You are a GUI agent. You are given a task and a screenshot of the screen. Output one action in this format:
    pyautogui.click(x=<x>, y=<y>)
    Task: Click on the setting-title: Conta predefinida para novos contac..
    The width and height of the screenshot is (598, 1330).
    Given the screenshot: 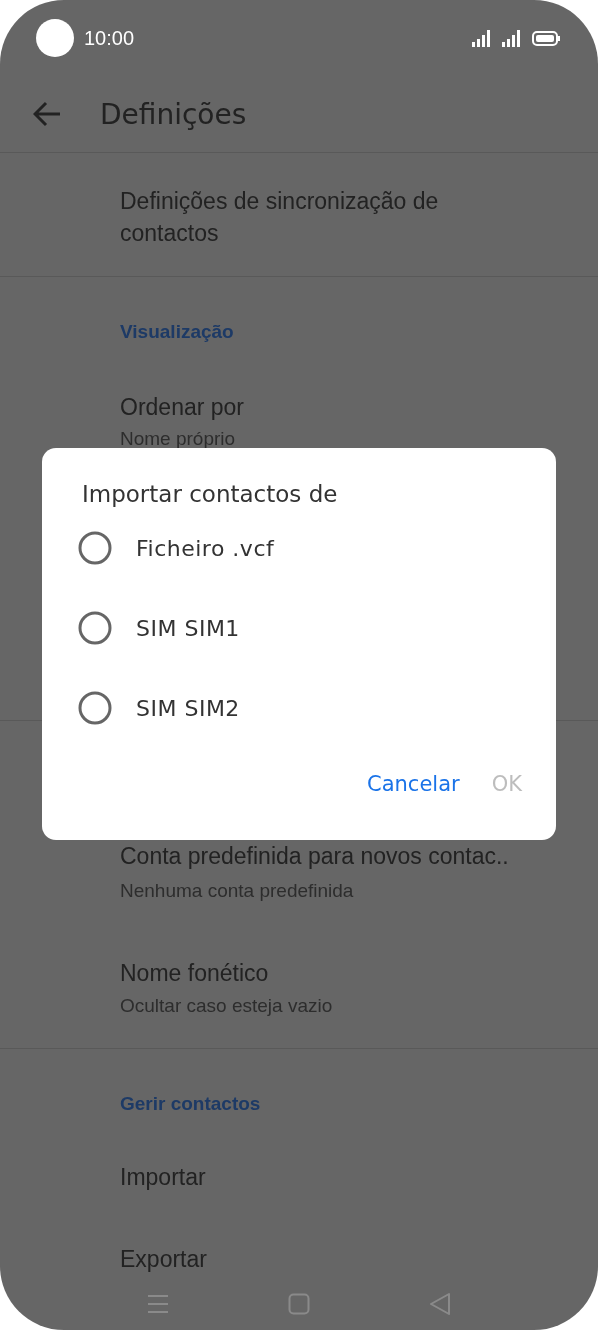 What is the action you would take?
    pyautogui.click(x=314, y=856)
    